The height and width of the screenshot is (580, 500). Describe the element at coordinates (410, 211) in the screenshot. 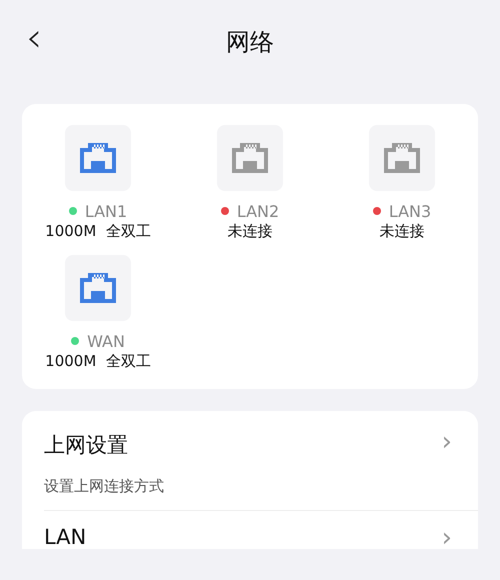

I see `port-name: LAN3` at that location.